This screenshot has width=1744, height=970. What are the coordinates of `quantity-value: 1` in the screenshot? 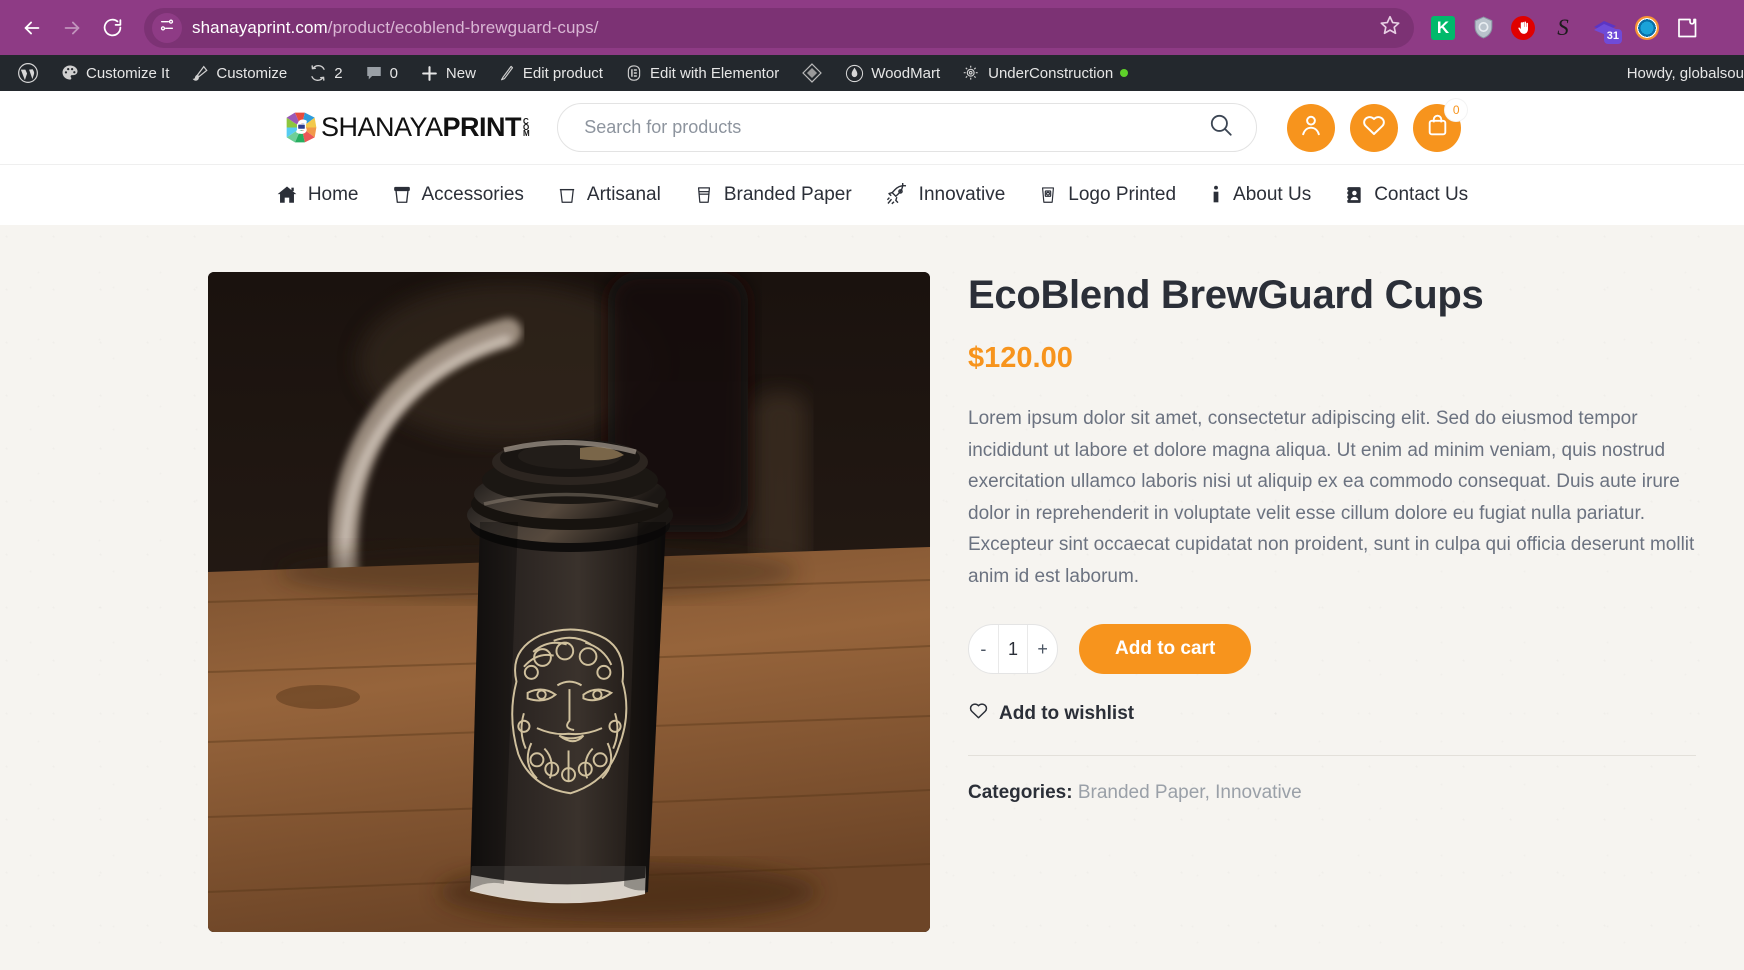 It's located at (1013, 649).